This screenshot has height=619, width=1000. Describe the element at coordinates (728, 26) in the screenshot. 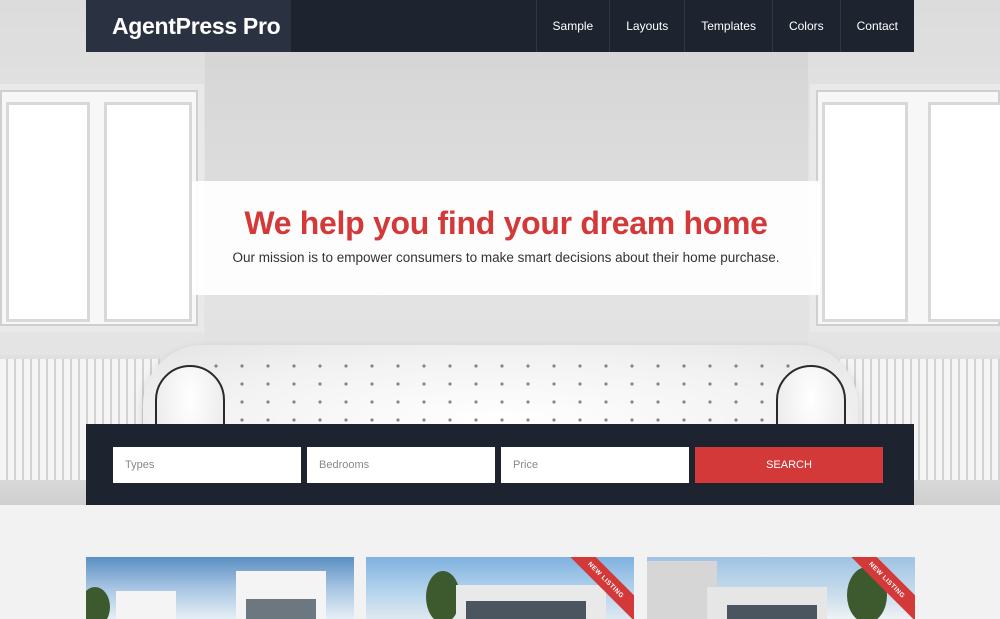

I see `nav-item-templates: Templates` at that location.